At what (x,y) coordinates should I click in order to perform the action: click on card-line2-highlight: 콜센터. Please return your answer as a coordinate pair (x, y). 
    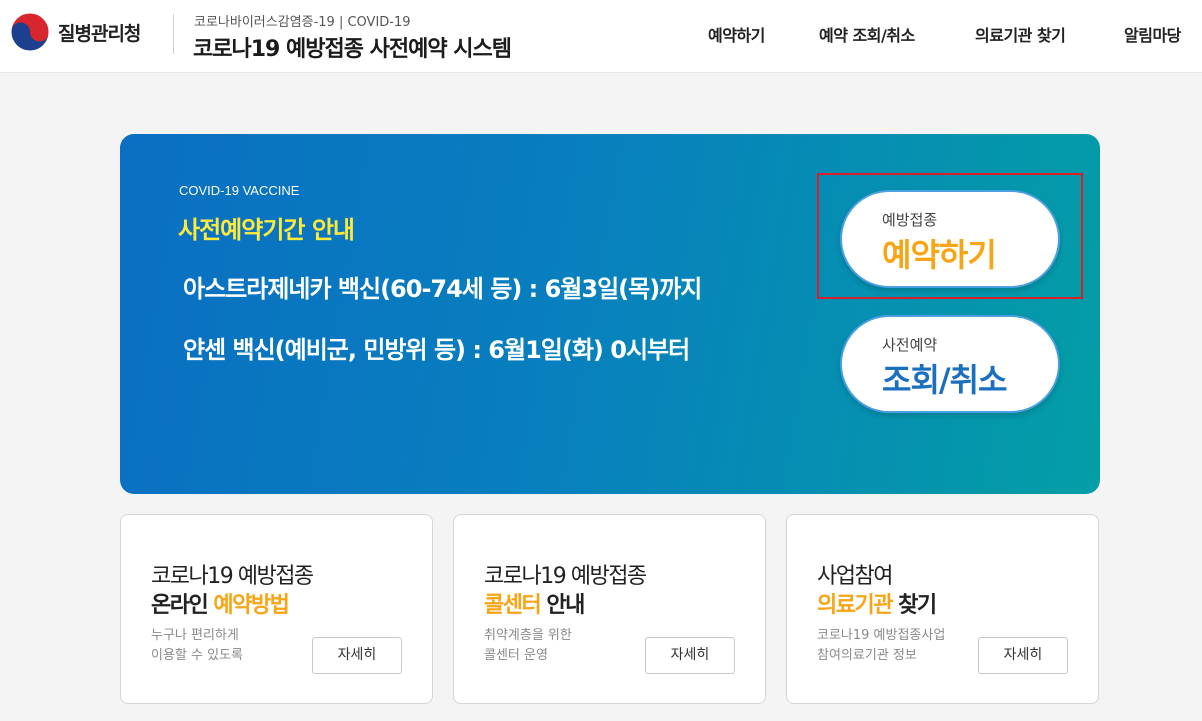
    Looking at the image, I should click on (513, 605).